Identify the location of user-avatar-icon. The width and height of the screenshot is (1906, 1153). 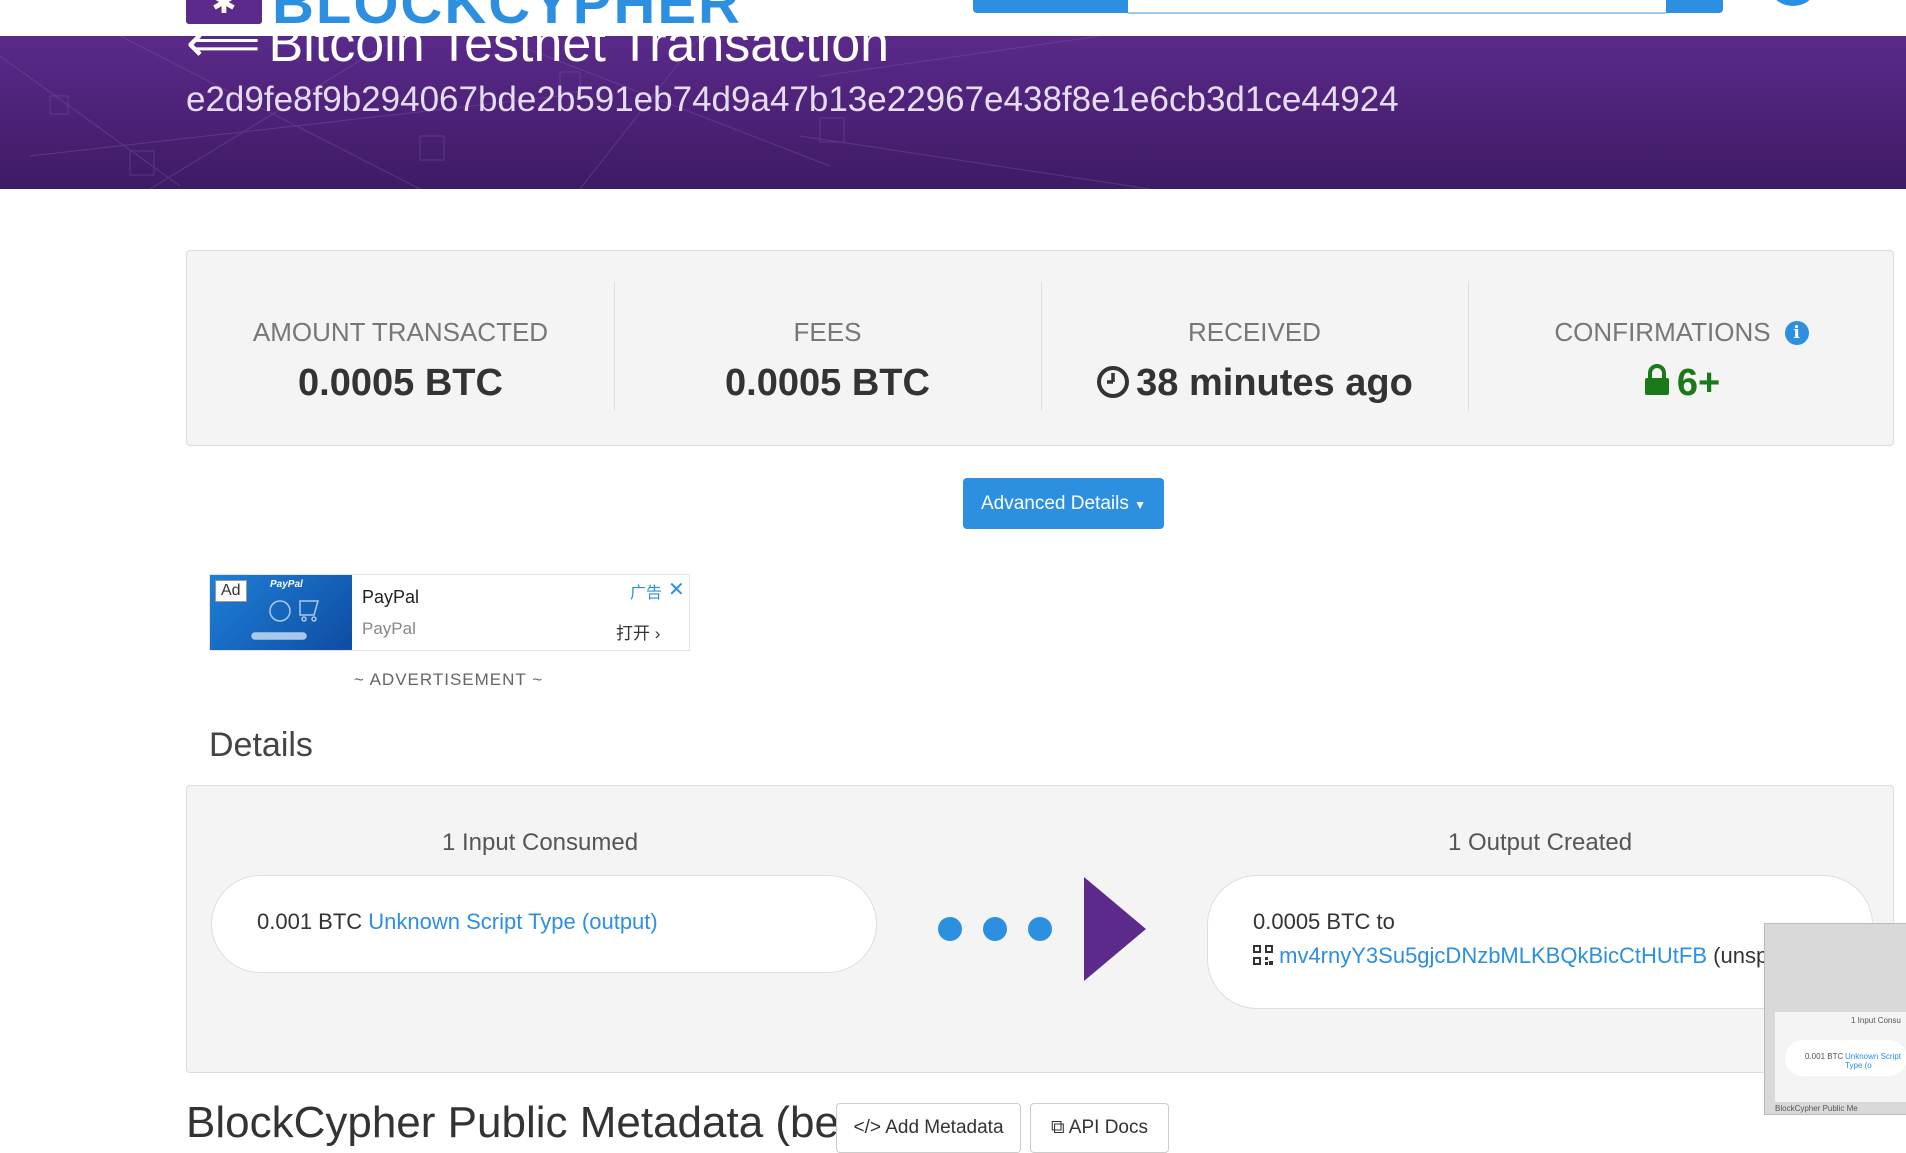
(1793, 3).